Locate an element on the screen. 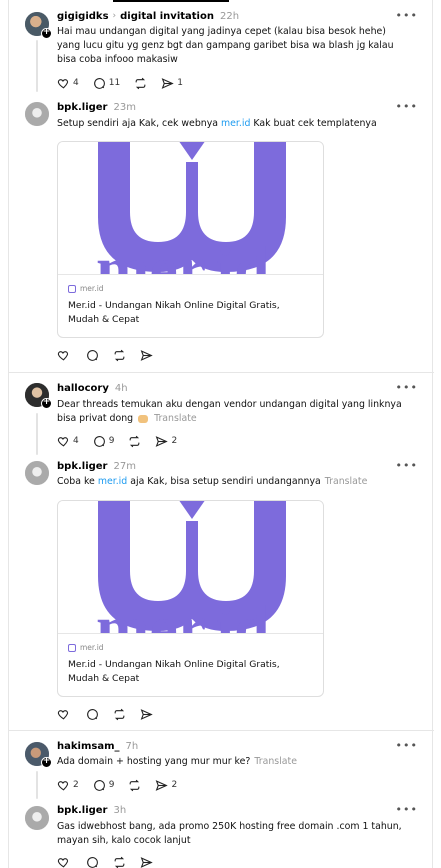 This screenshot has width=441, height=868. post-time: 7h is located at coordinates (132, 746).